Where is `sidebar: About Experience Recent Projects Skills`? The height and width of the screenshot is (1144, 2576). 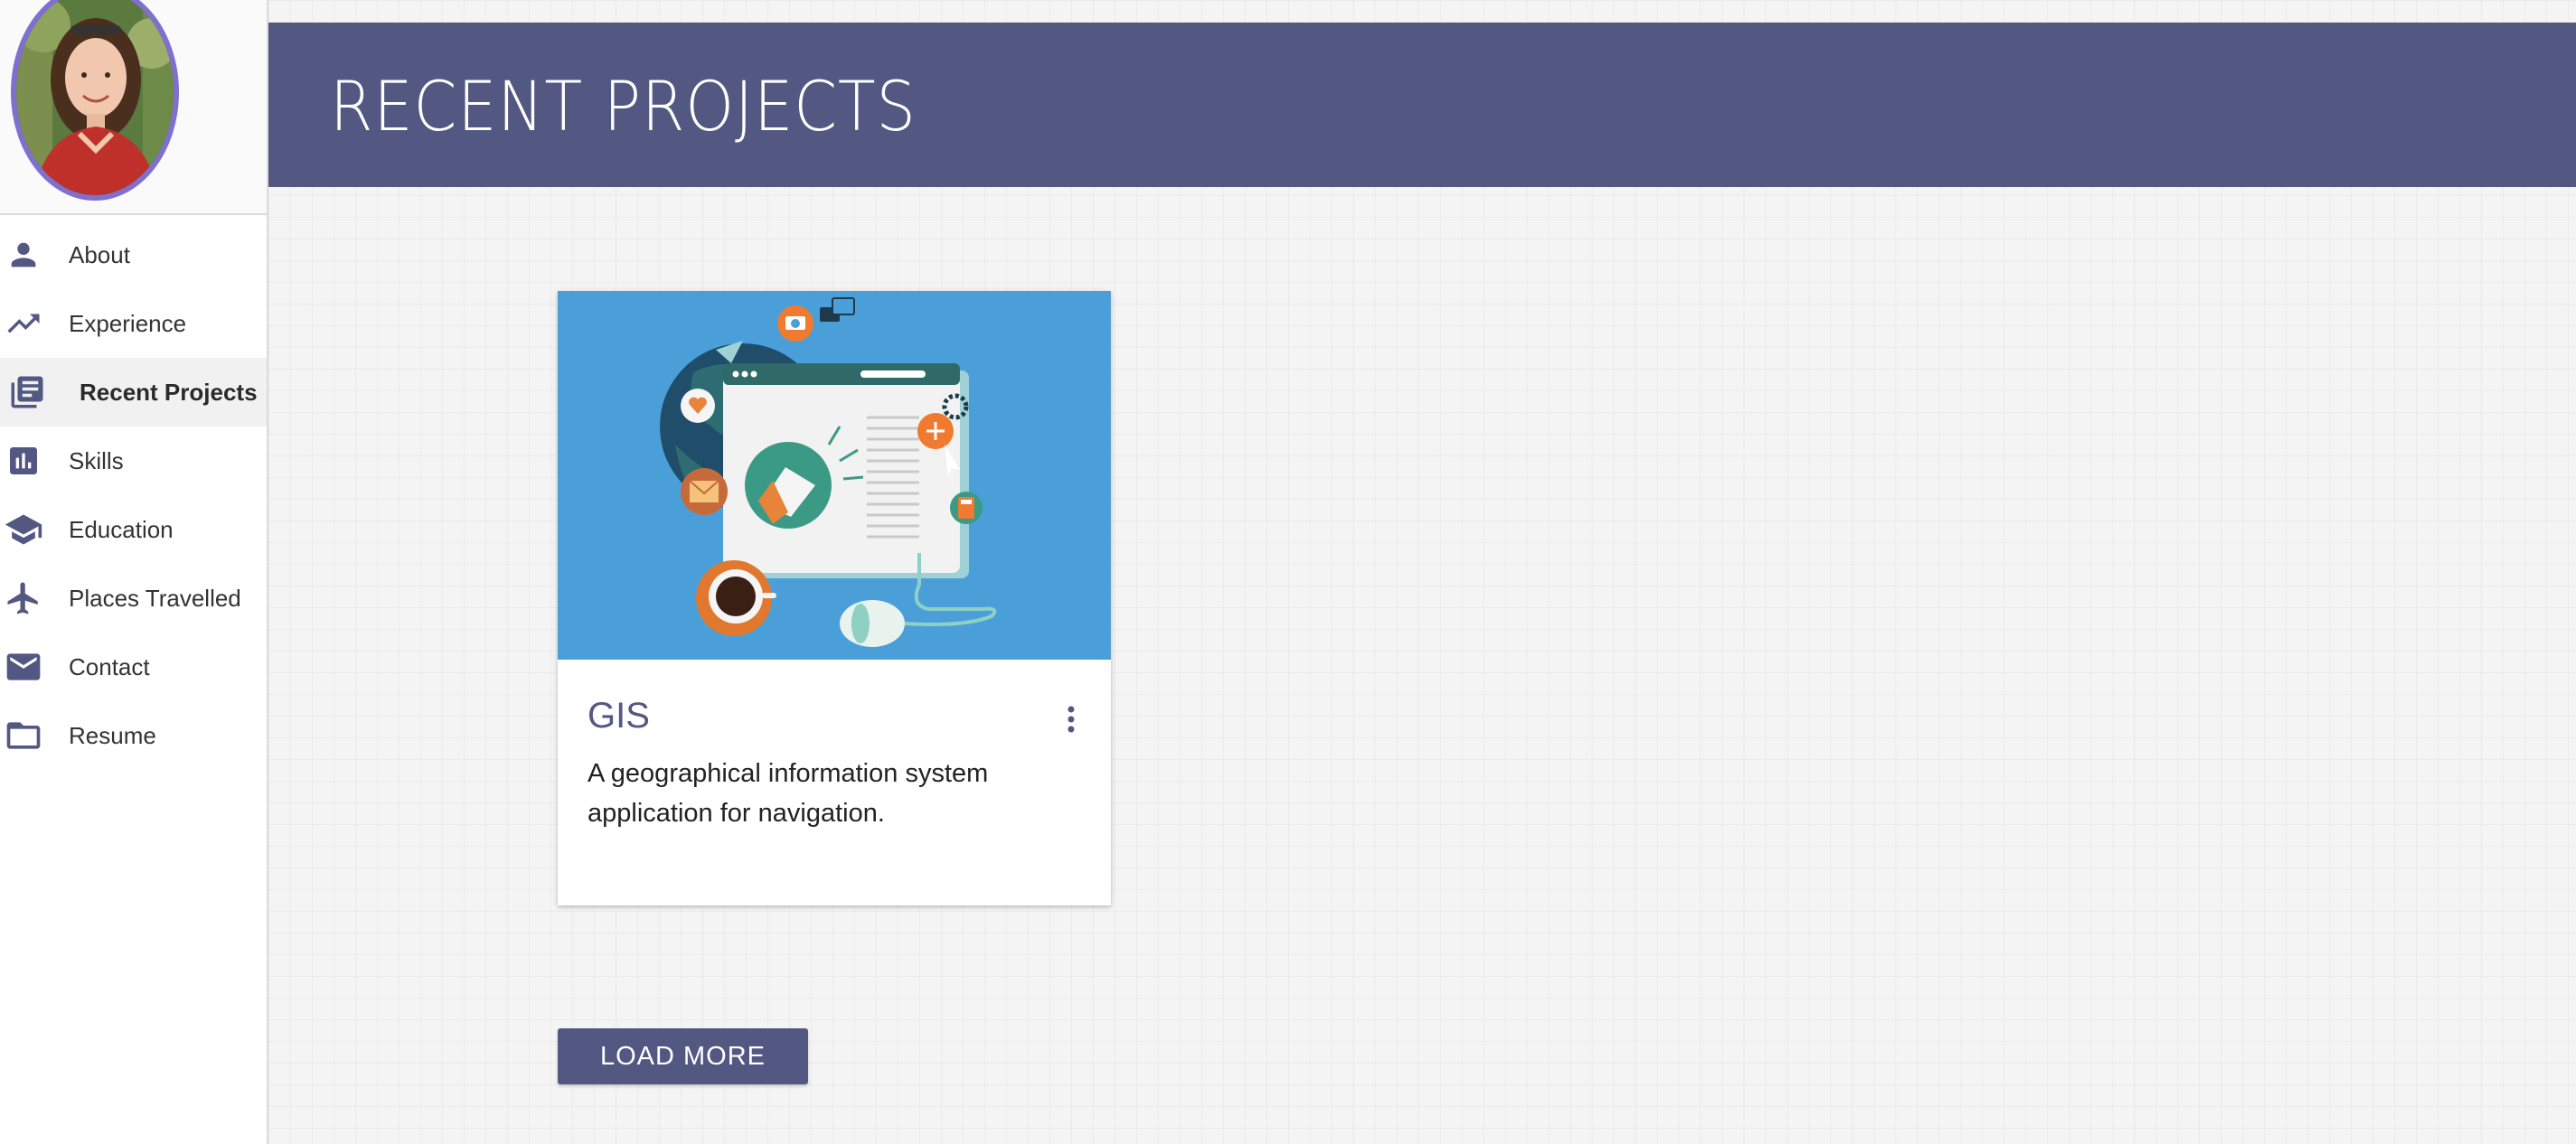
sidebar: About Experience Recent Projects Skills is located at coordinates (134, 572).